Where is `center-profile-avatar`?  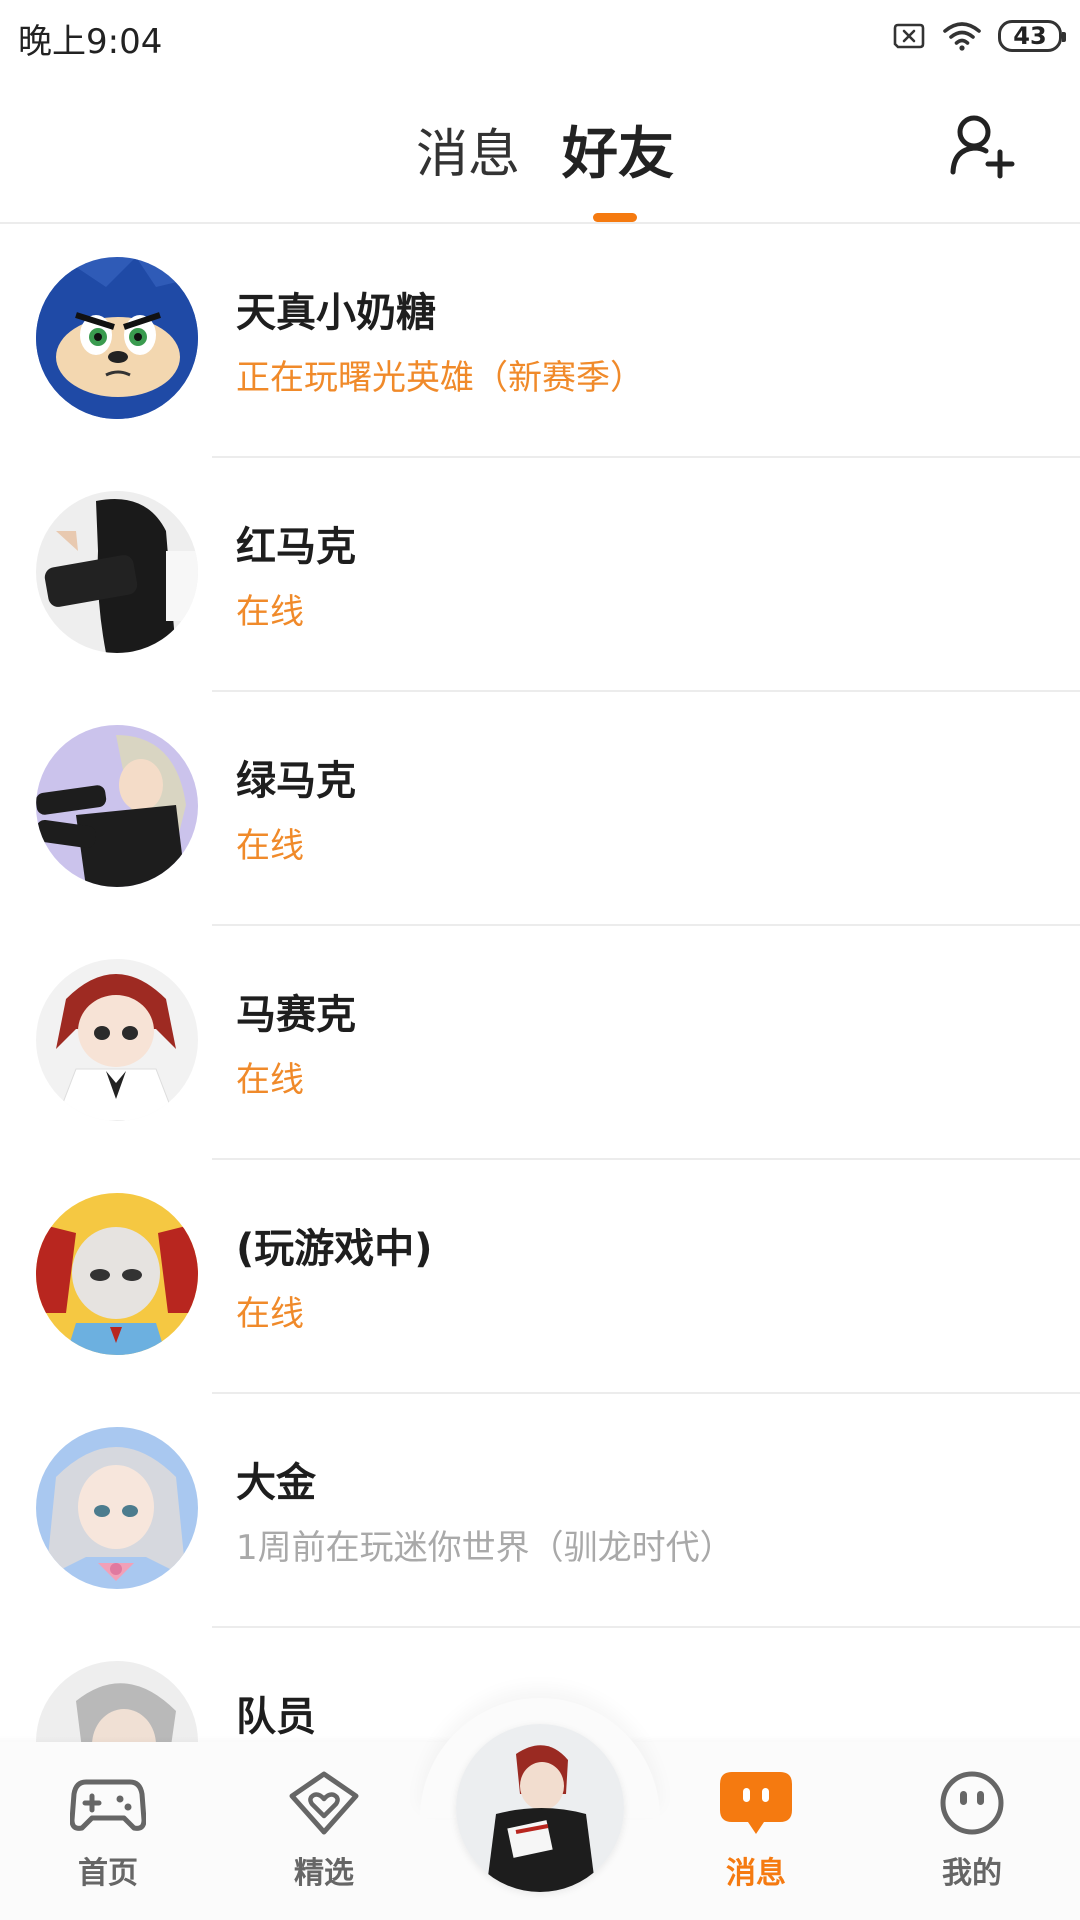
center-profile-avatar is located at coordinates (540, 1808).